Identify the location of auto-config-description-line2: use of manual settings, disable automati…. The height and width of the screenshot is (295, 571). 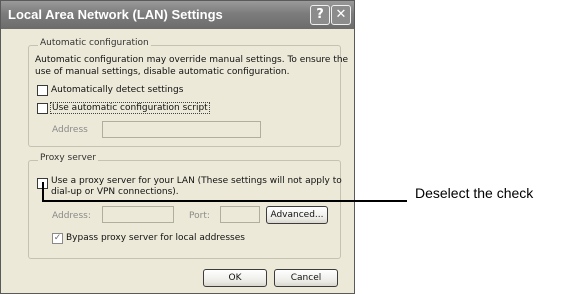
(162, 72).